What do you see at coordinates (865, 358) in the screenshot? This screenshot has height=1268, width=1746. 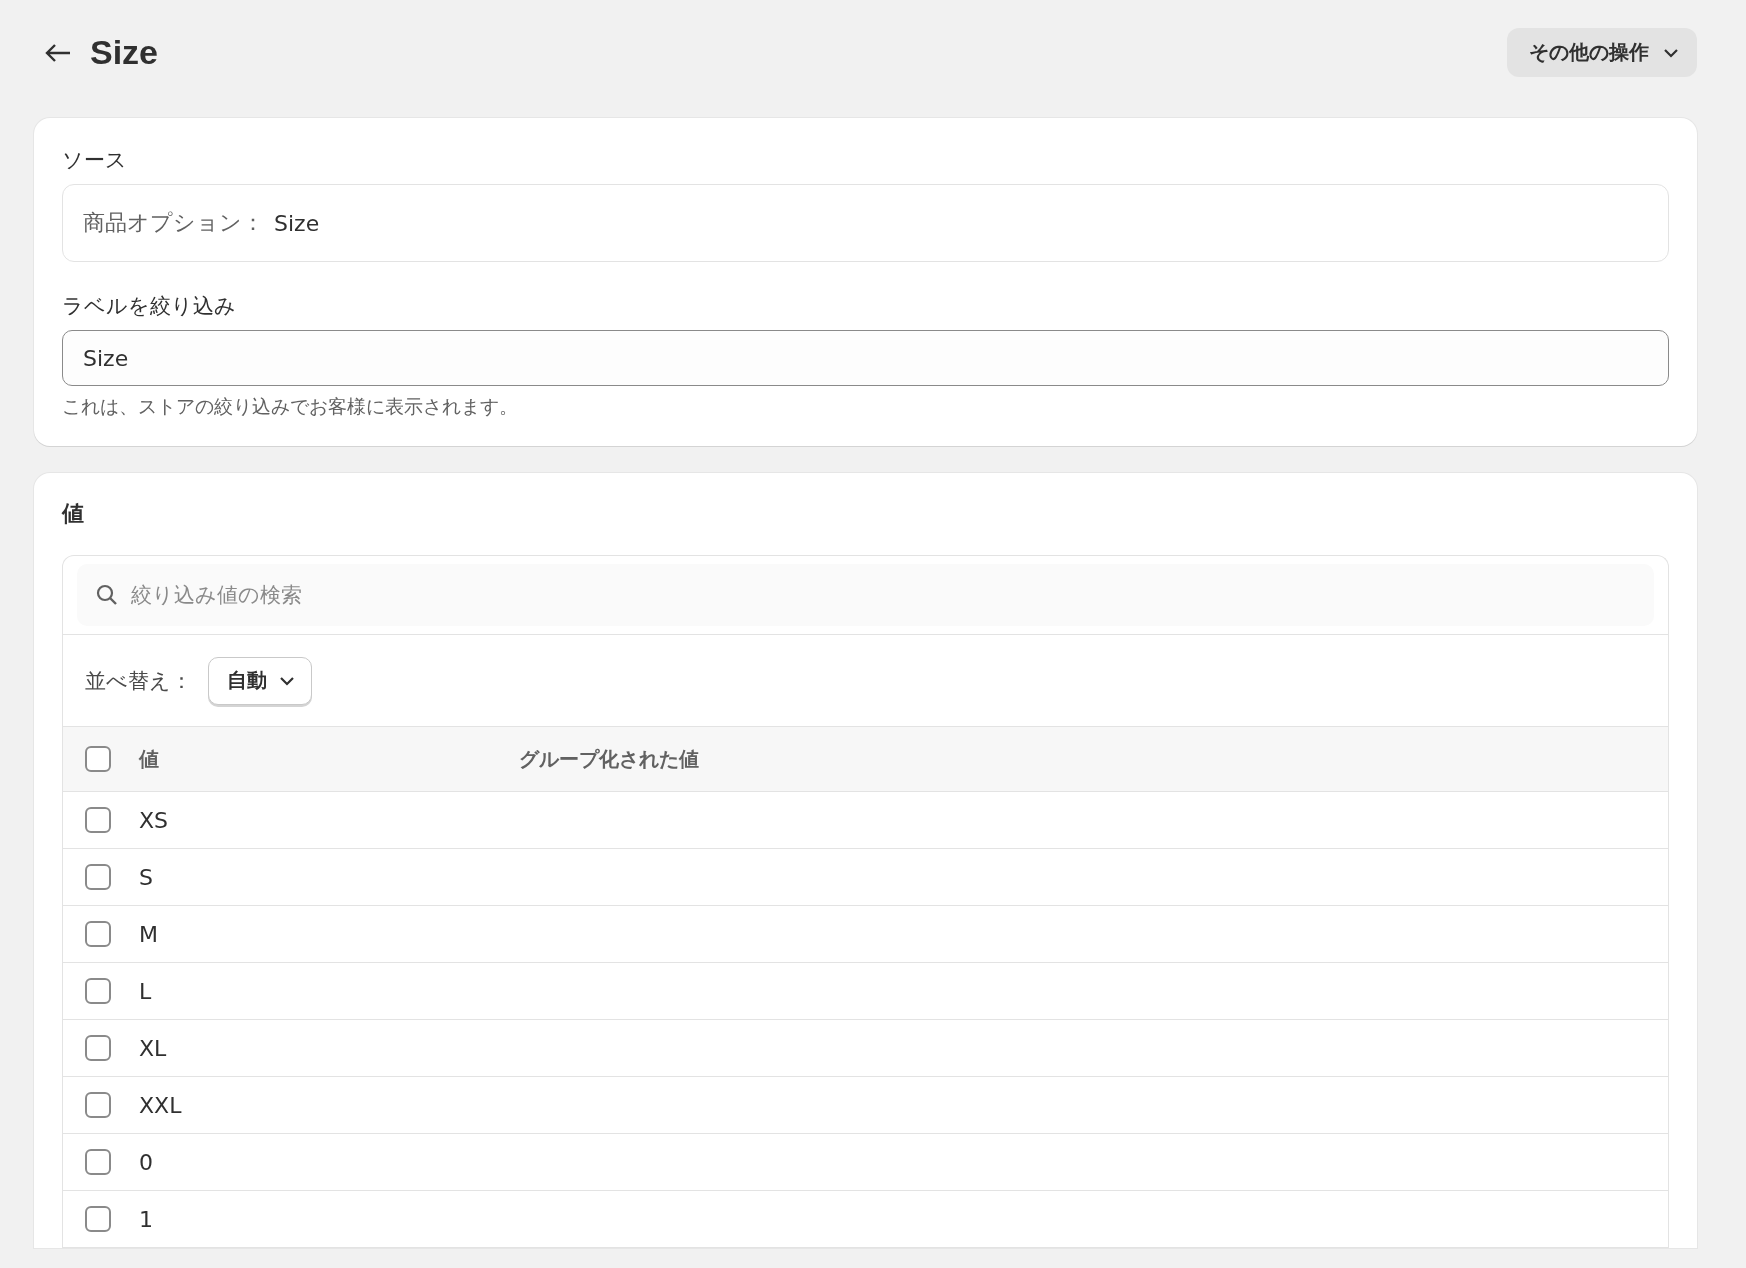 I see `filter-label-input: Size` at bounding box center [865, 358].